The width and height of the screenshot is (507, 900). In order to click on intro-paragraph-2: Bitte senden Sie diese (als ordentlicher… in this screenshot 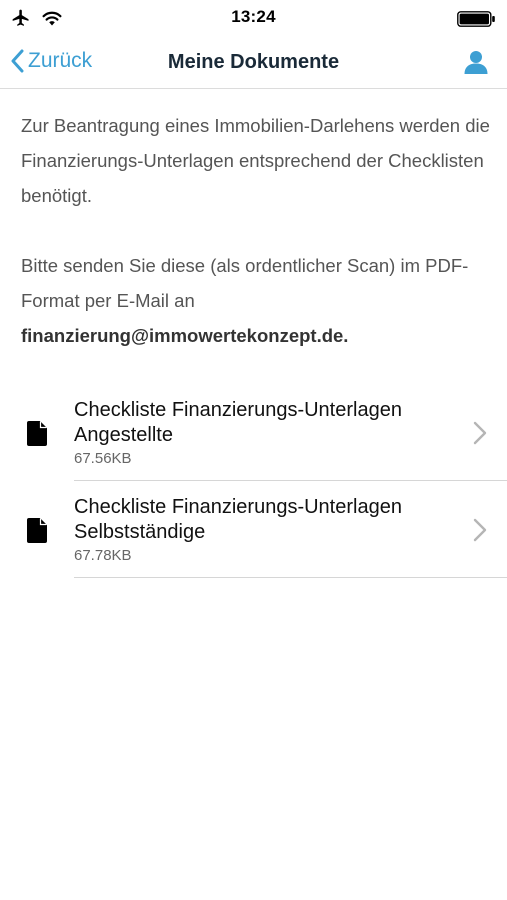, I will do `click(256, 300)`.